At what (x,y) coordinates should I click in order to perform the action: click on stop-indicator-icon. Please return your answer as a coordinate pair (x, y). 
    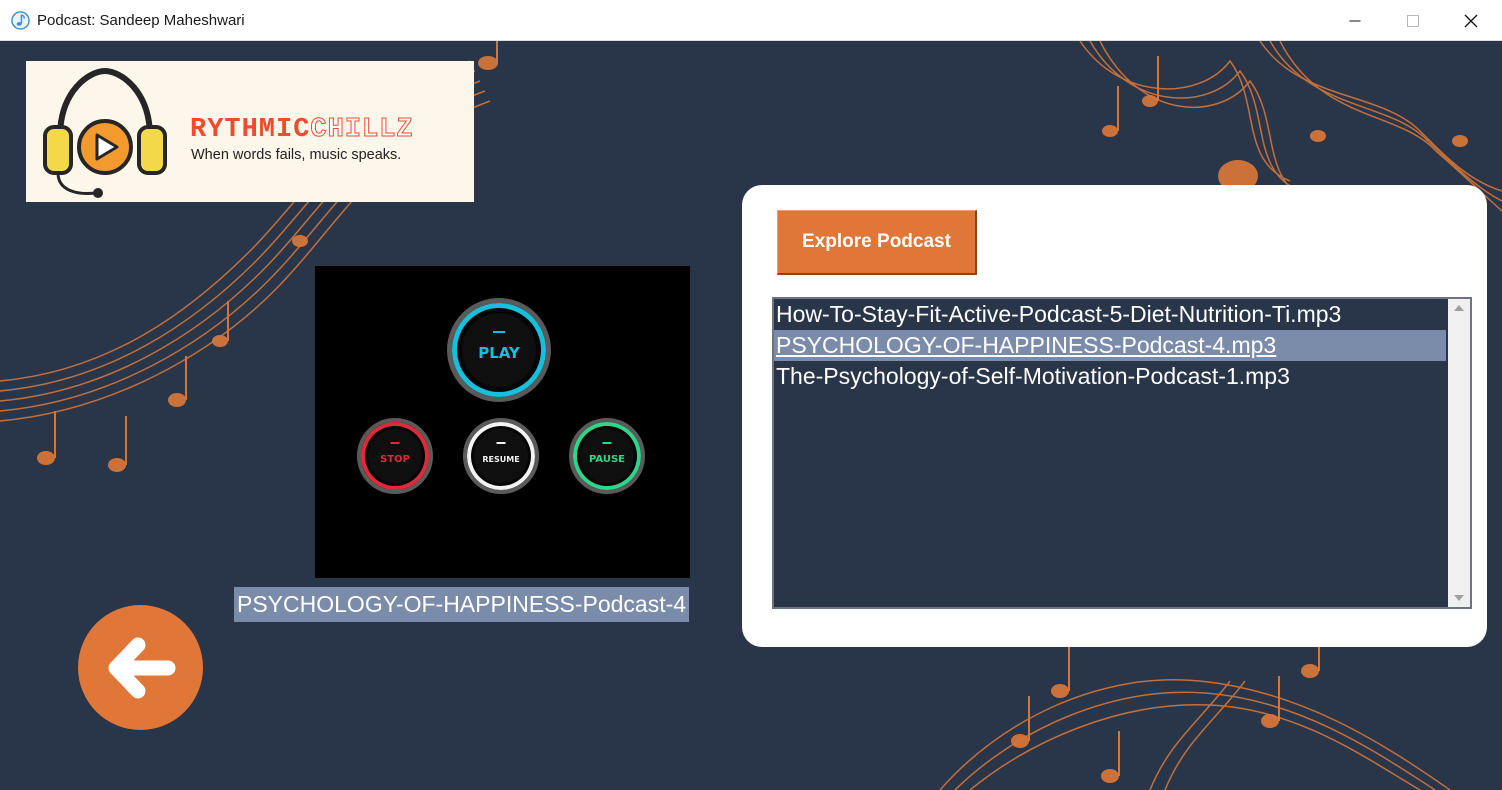
    Looking at the image, I should click on (395, 443).